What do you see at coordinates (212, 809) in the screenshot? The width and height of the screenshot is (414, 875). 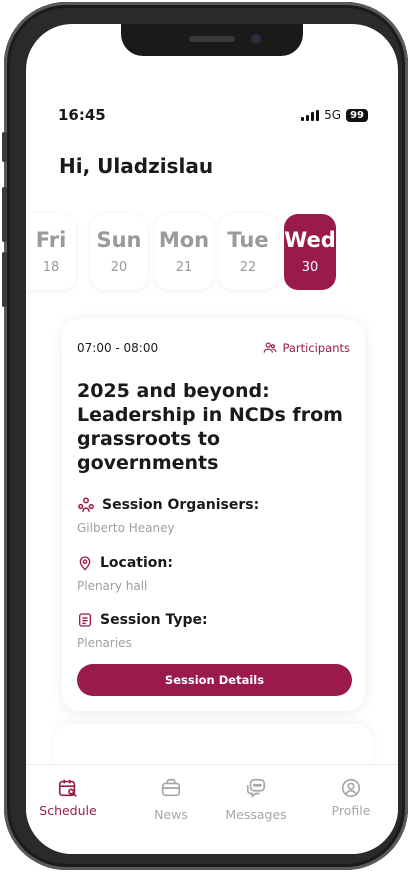 I see `tab-bar: Schedule News Messages Profile` at bounding box center [212, 809].